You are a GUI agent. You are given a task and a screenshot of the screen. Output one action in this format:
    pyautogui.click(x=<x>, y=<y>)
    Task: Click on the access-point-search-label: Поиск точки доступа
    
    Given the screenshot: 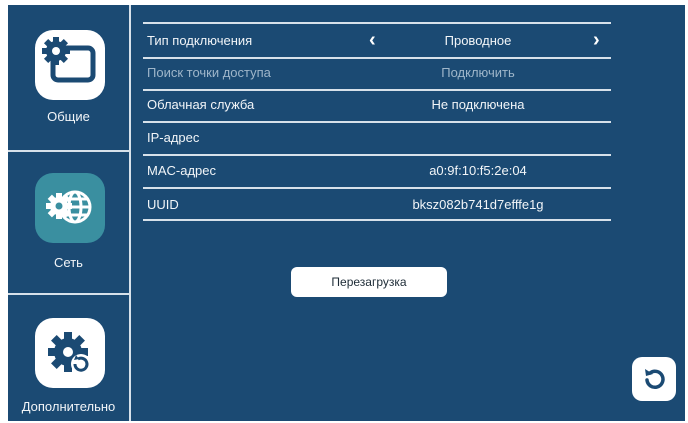 What is the action you would take?
    pyautogui.click(x=209, y=72)
    